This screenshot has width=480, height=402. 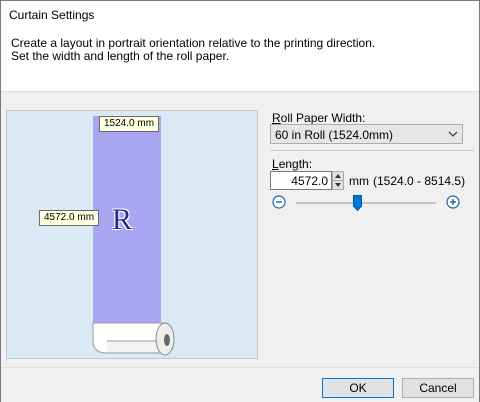 I want to click on section-divider, so click(x=372, y=150).